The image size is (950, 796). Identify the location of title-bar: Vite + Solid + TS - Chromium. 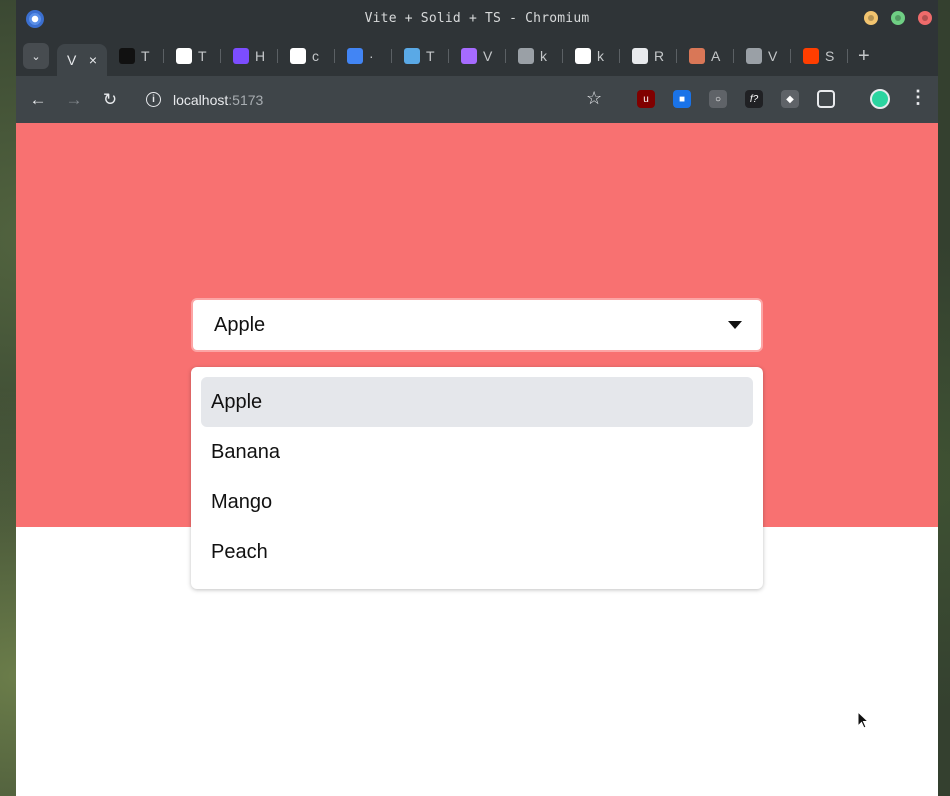
(477, 18).